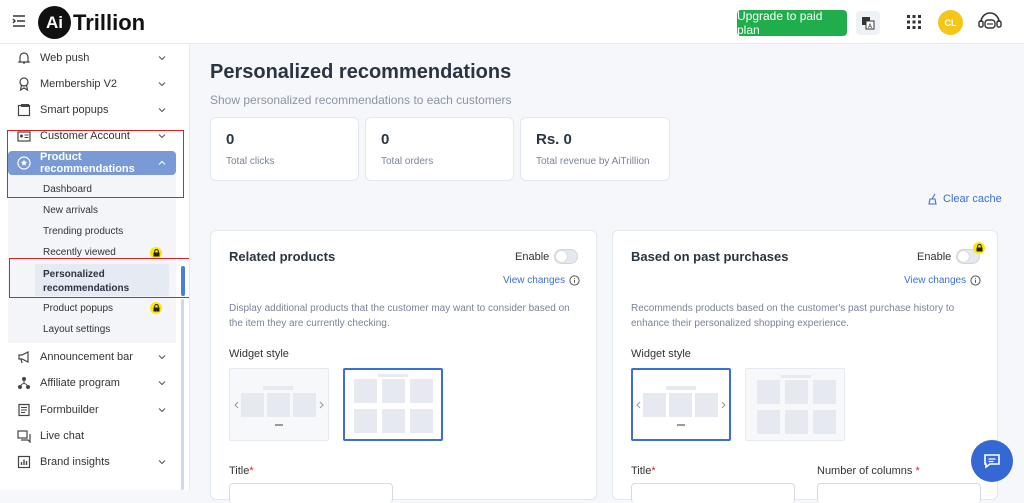  I want to click on form-icon, so click(24, 410).